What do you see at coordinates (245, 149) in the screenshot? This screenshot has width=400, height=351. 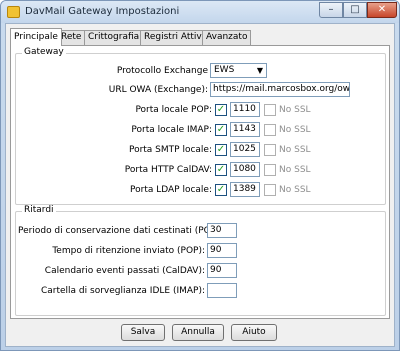 I see `port-smtp-input: 1025` at bounding box center [245, 149].